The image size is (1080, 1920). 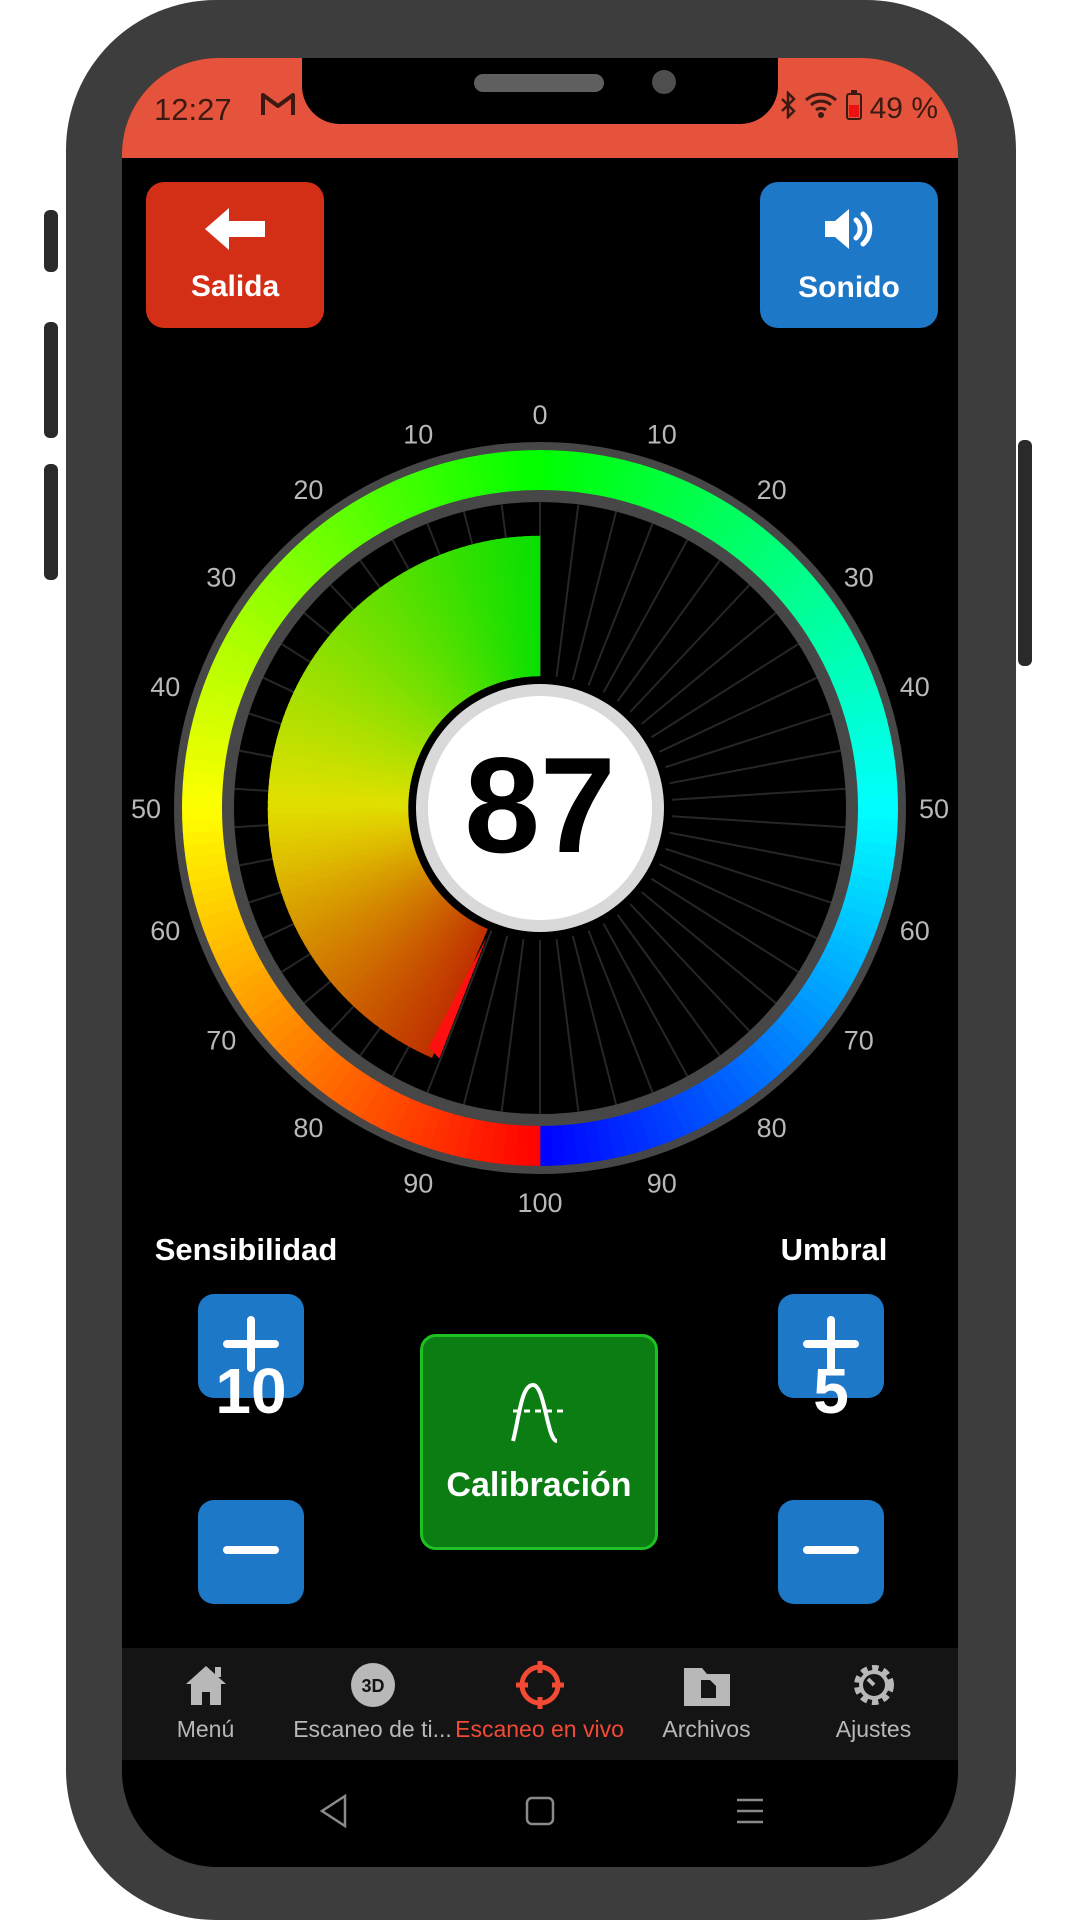 I want to click on system-navigation-bar, so click(x=540, y=1813).